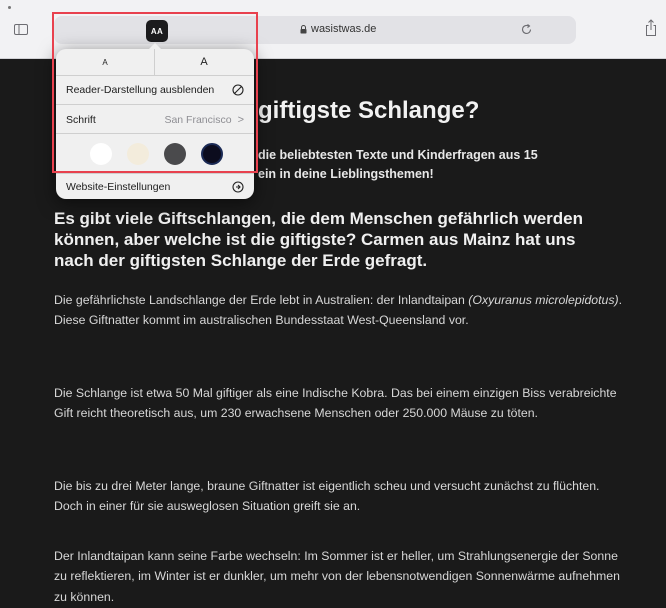  I want to click on article-title: giftigste Schlange?, so click(369, 110).